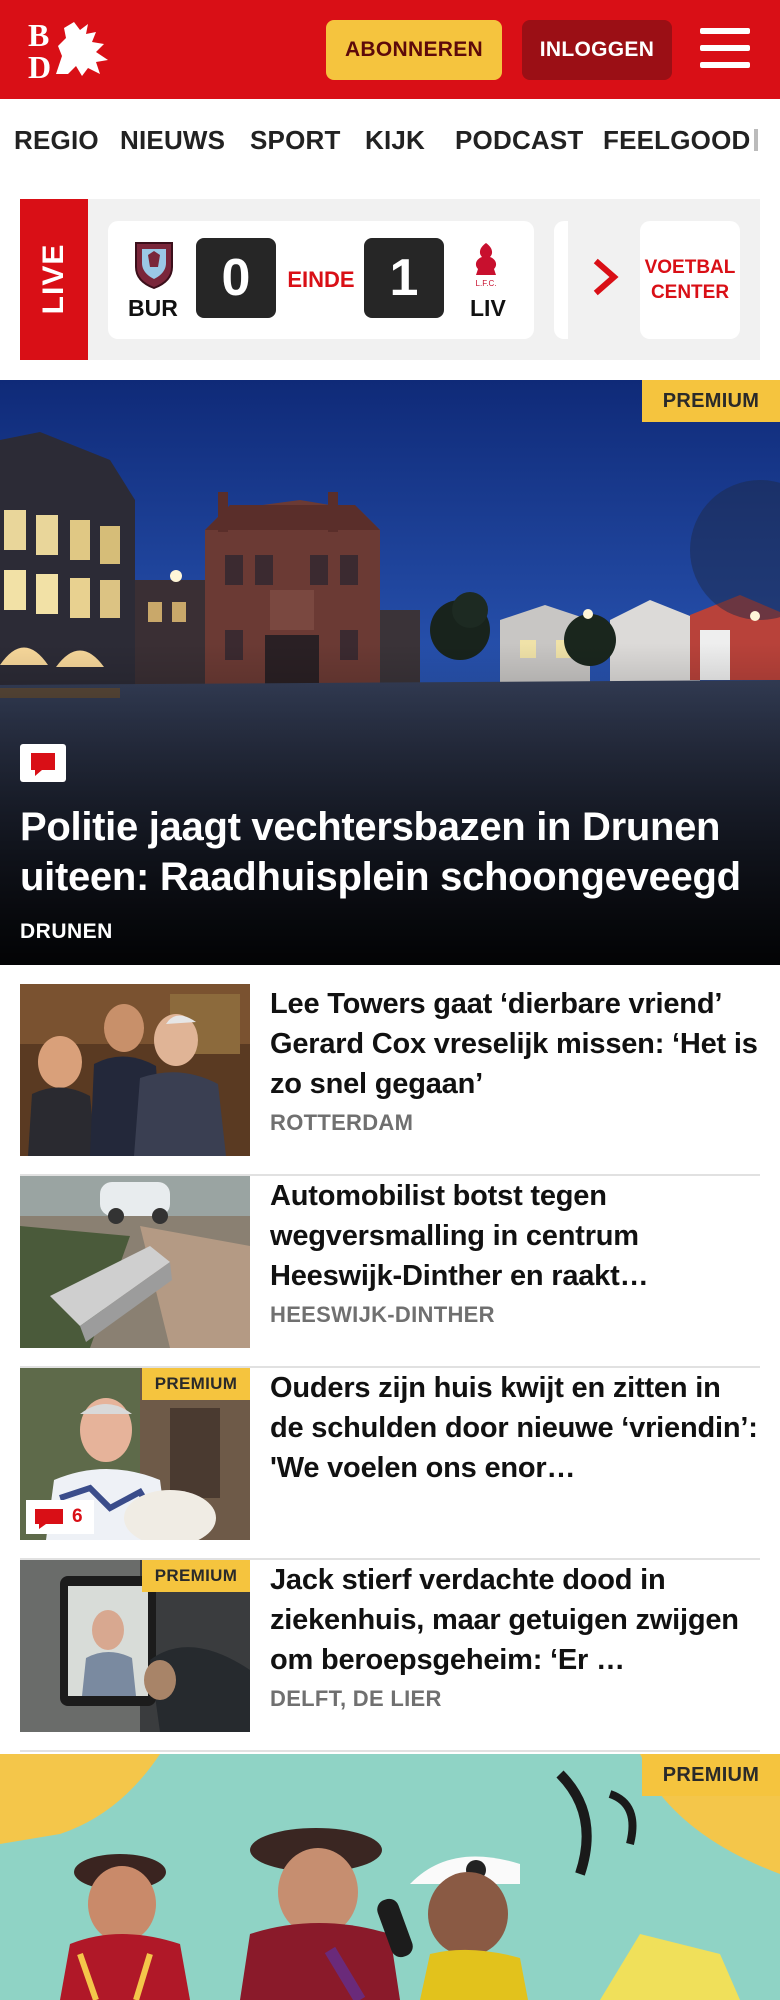  I want to click on article-thumbnail: PREMIUM 6, so click(135, 1454).